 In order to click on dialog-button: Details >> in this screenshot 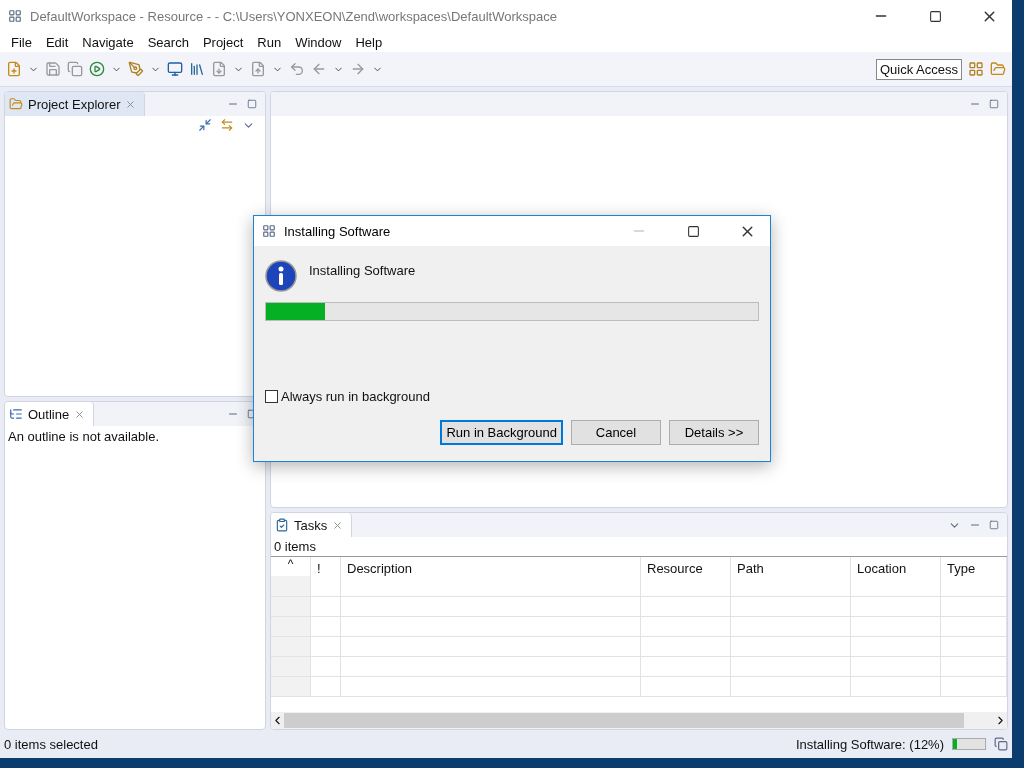, I will do `click(714, 432)`.